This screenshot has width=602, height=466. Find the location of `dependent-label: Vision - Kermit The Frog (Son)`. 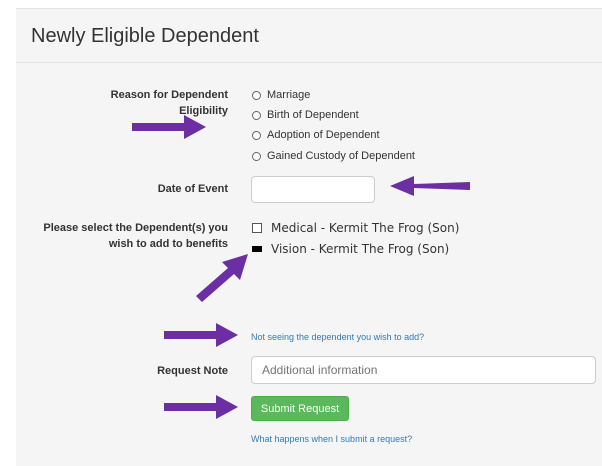

dependent-label: Vision - Kermit The Frog (Son) is located at coordinates (360, 249).